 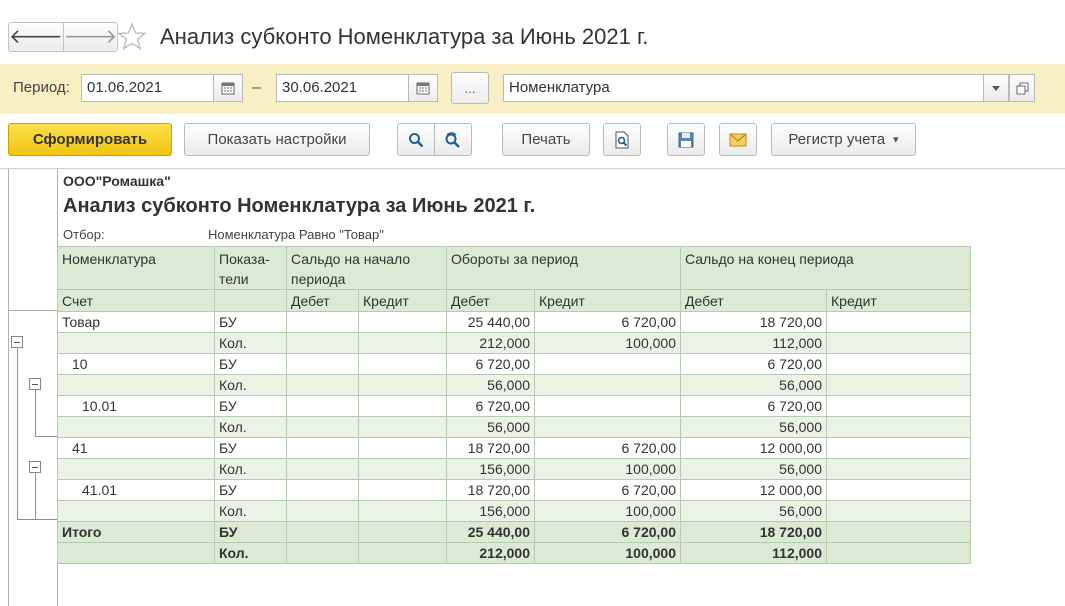 I want to click on header-turnover-debit: Дебет, so click(x=490, y=300).